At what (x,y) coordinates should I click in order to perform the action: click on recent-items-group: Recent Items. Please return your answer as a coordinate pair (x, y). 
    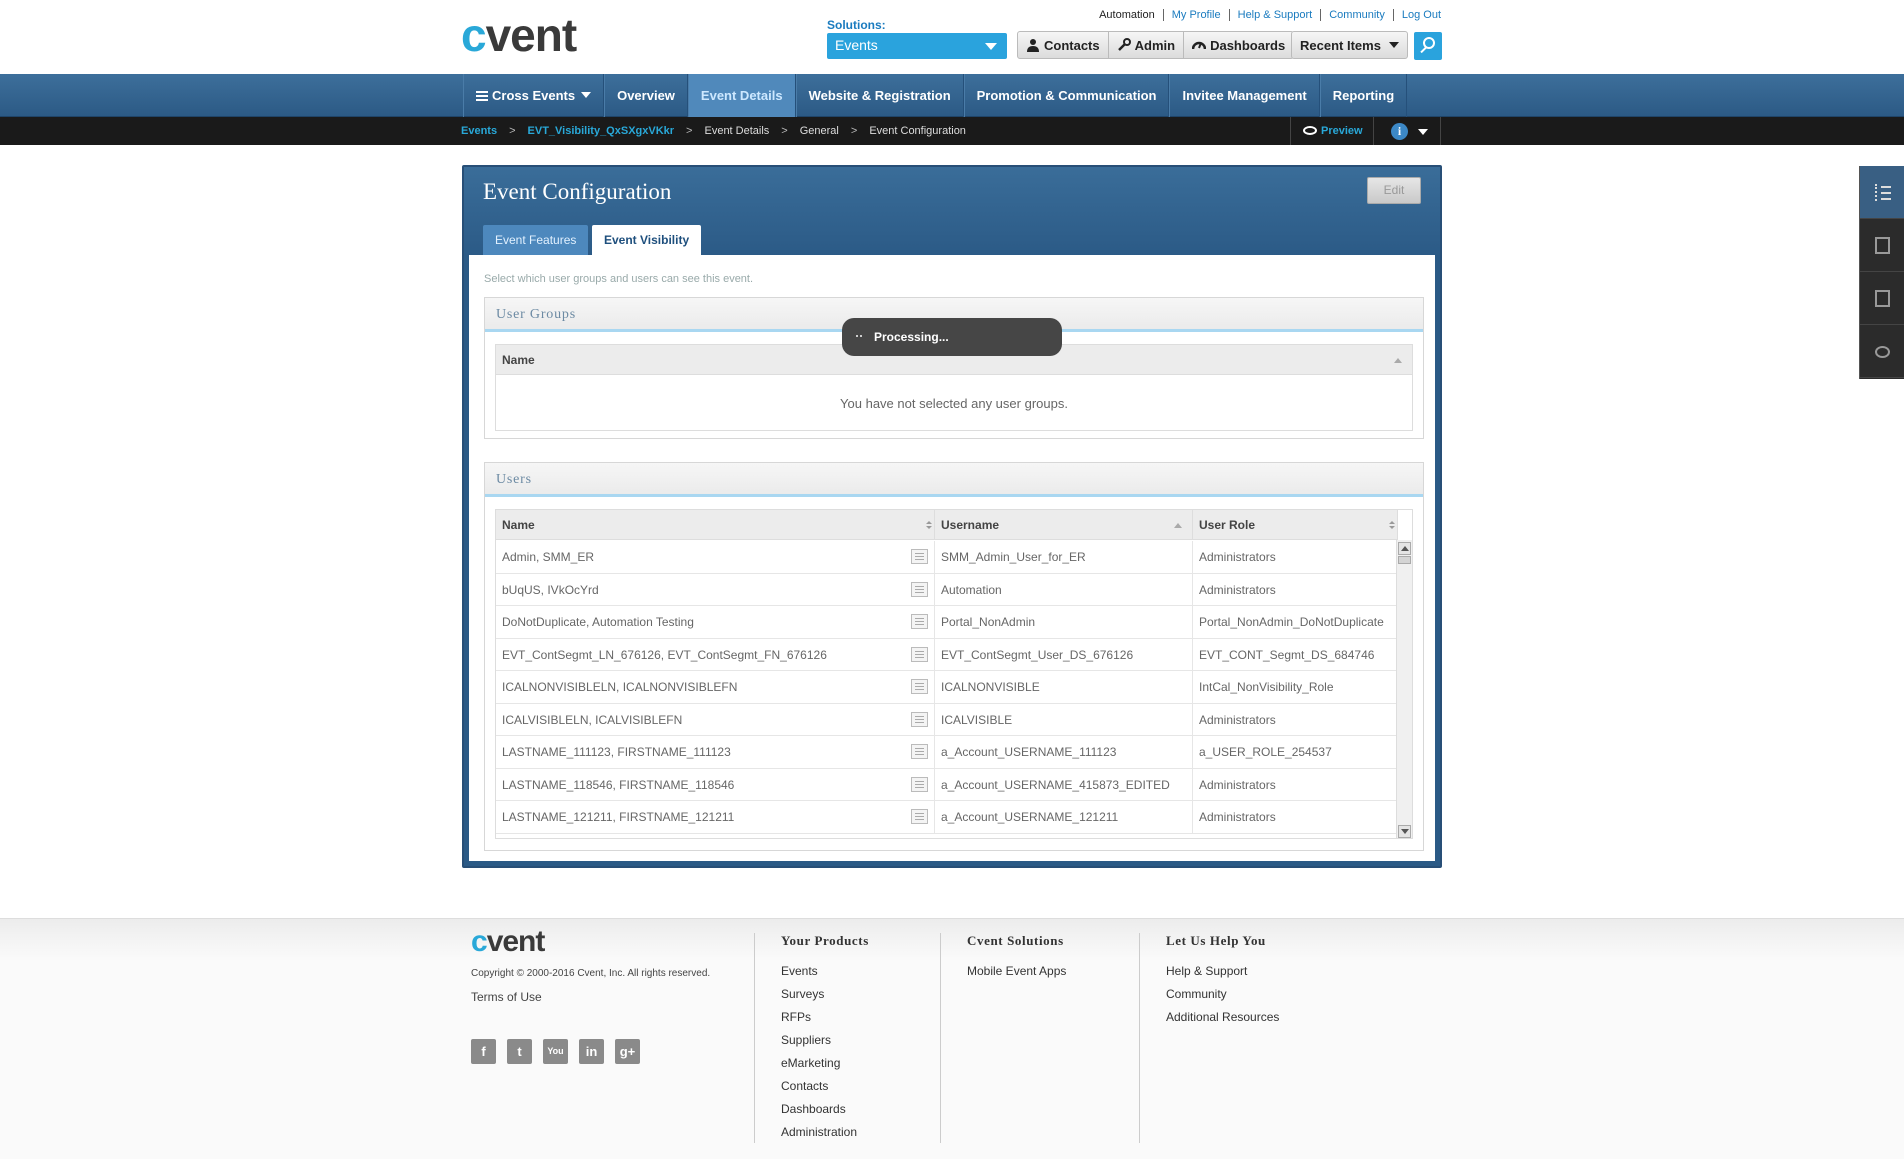
    Looking at the image, I should click on (1349, 45).